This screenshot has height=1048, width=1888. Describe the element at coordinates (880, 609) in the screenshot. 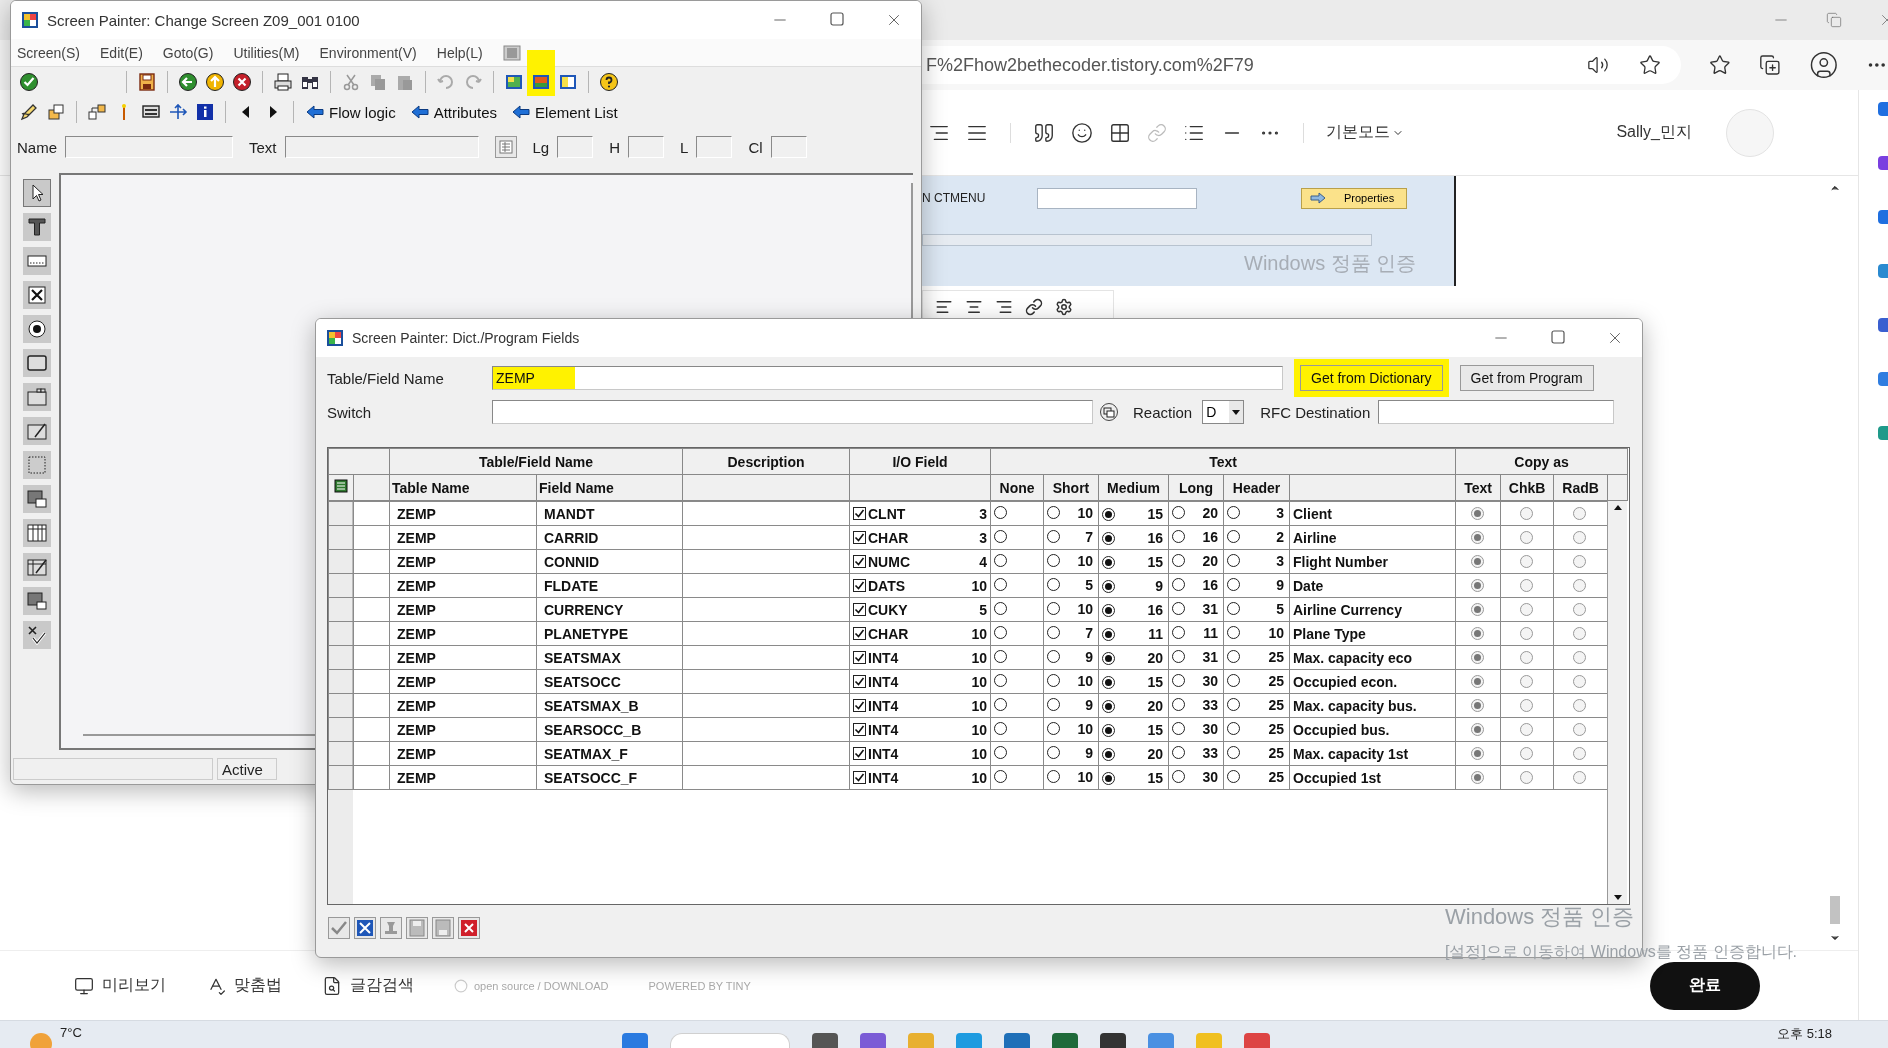

I see `checkbox: CUKY` at that location.